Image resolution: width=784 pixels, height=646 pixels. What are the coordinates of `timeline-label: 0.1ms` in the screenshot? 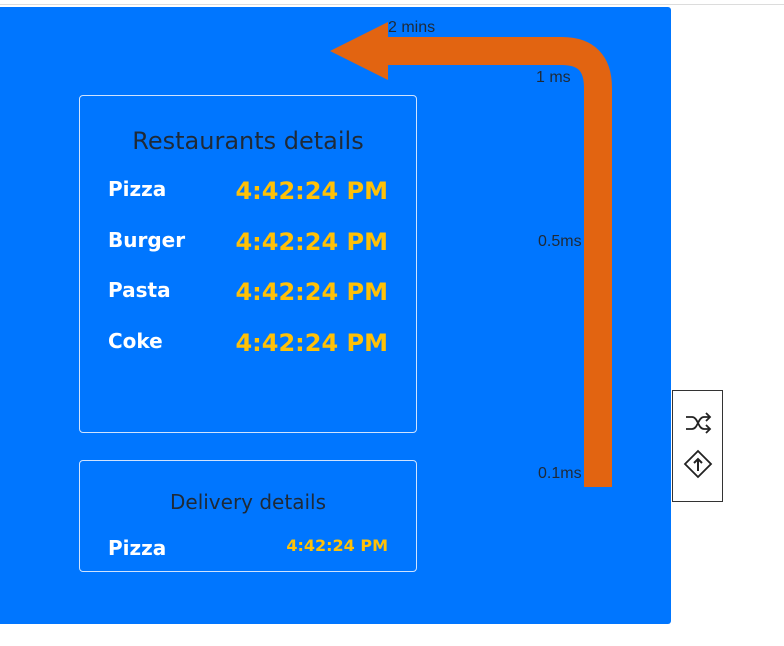 It's located at (560, 473).